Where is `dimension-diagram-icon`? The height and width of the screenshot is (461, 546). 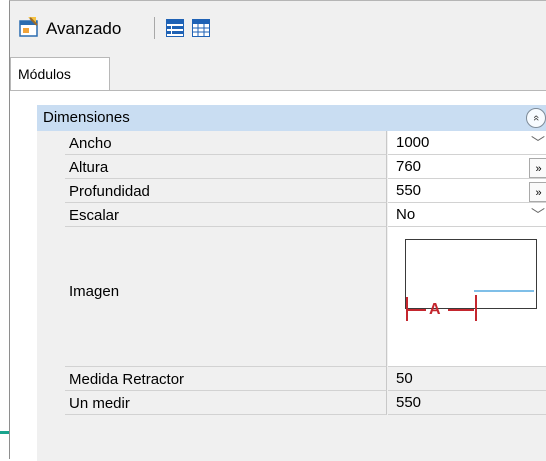 dimension-diagram-icon is located at coordinates (470, 305).